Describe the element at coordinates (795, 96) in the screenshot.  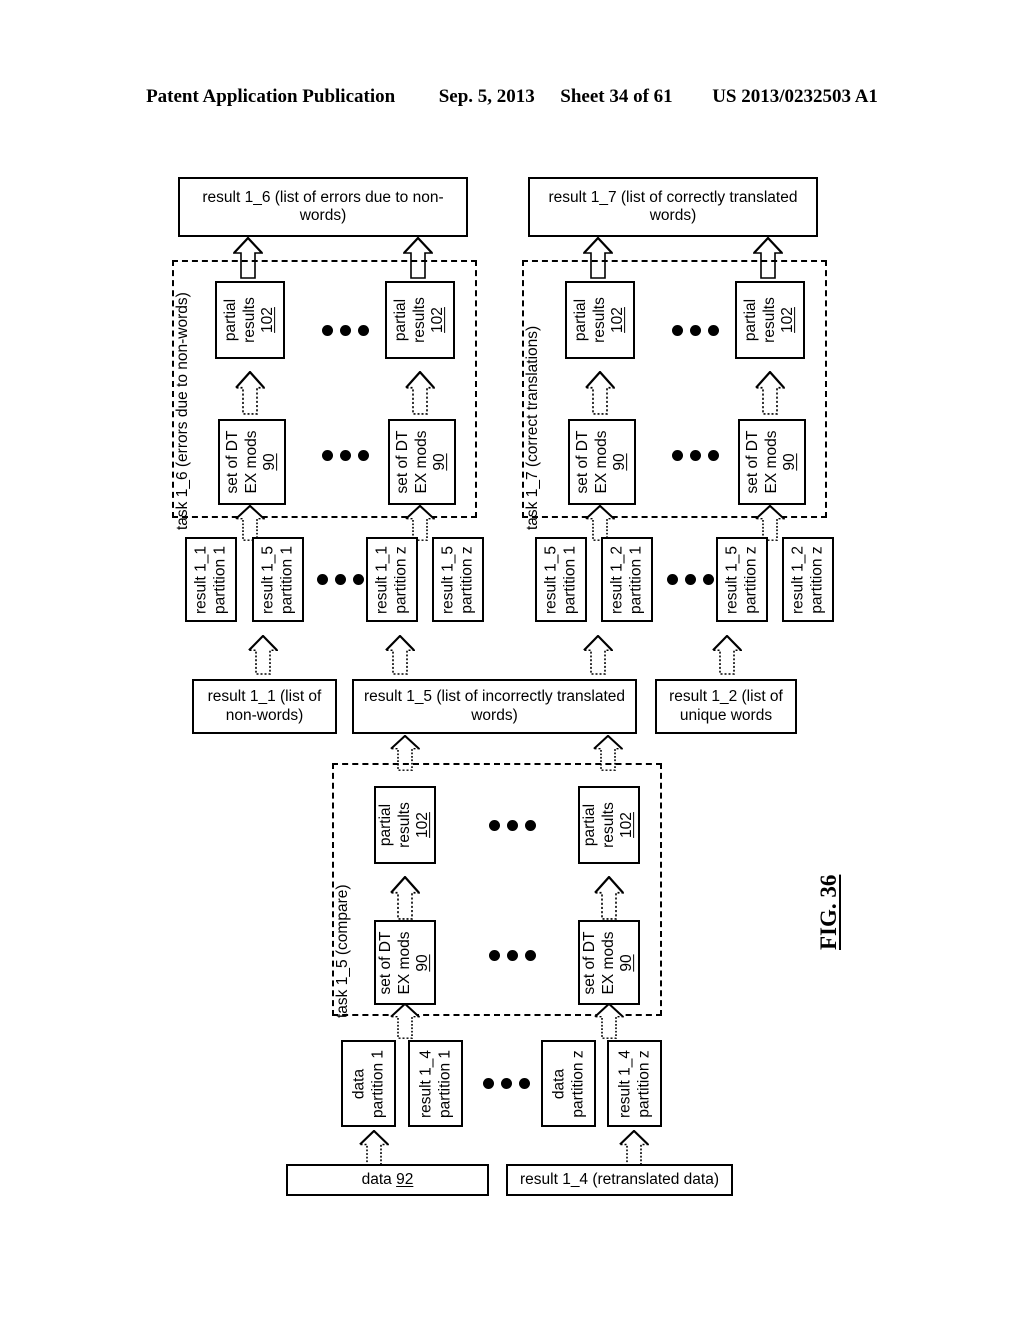
I see `header-patent-number: US 2013/0232503 A1` at that location.